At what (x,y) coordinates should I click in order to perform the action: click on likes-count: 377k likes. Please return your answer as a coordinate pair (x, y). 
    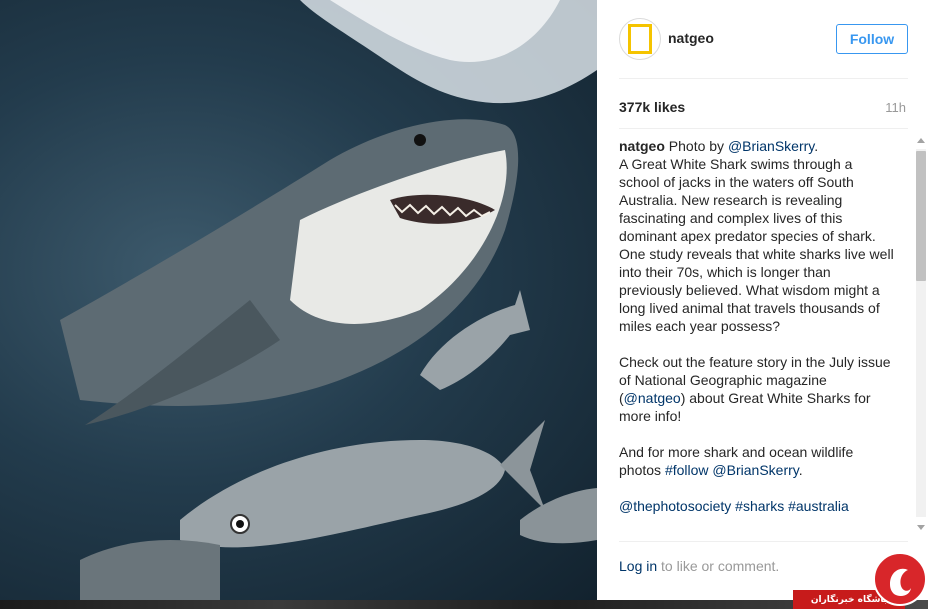
    Looking at the image, I should click on (652, 107).